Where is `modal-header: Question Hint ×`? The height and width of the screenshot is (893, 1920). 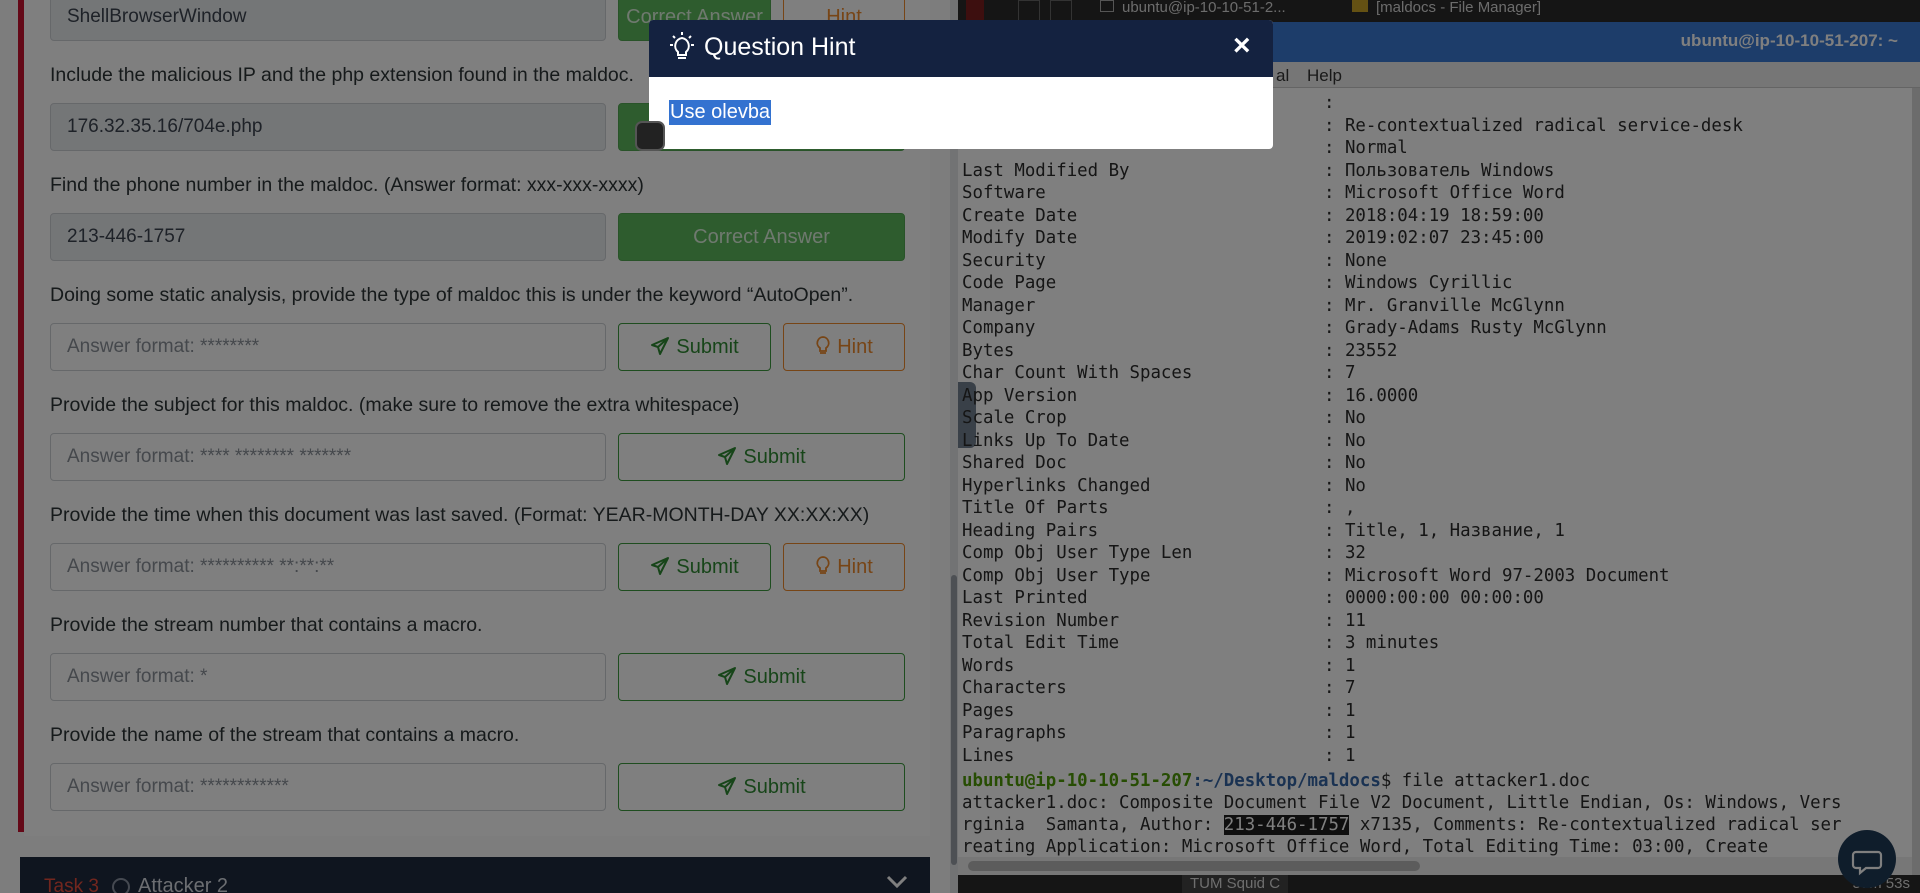
modal-header: Question Hint × is located at coordinates (961, 48).